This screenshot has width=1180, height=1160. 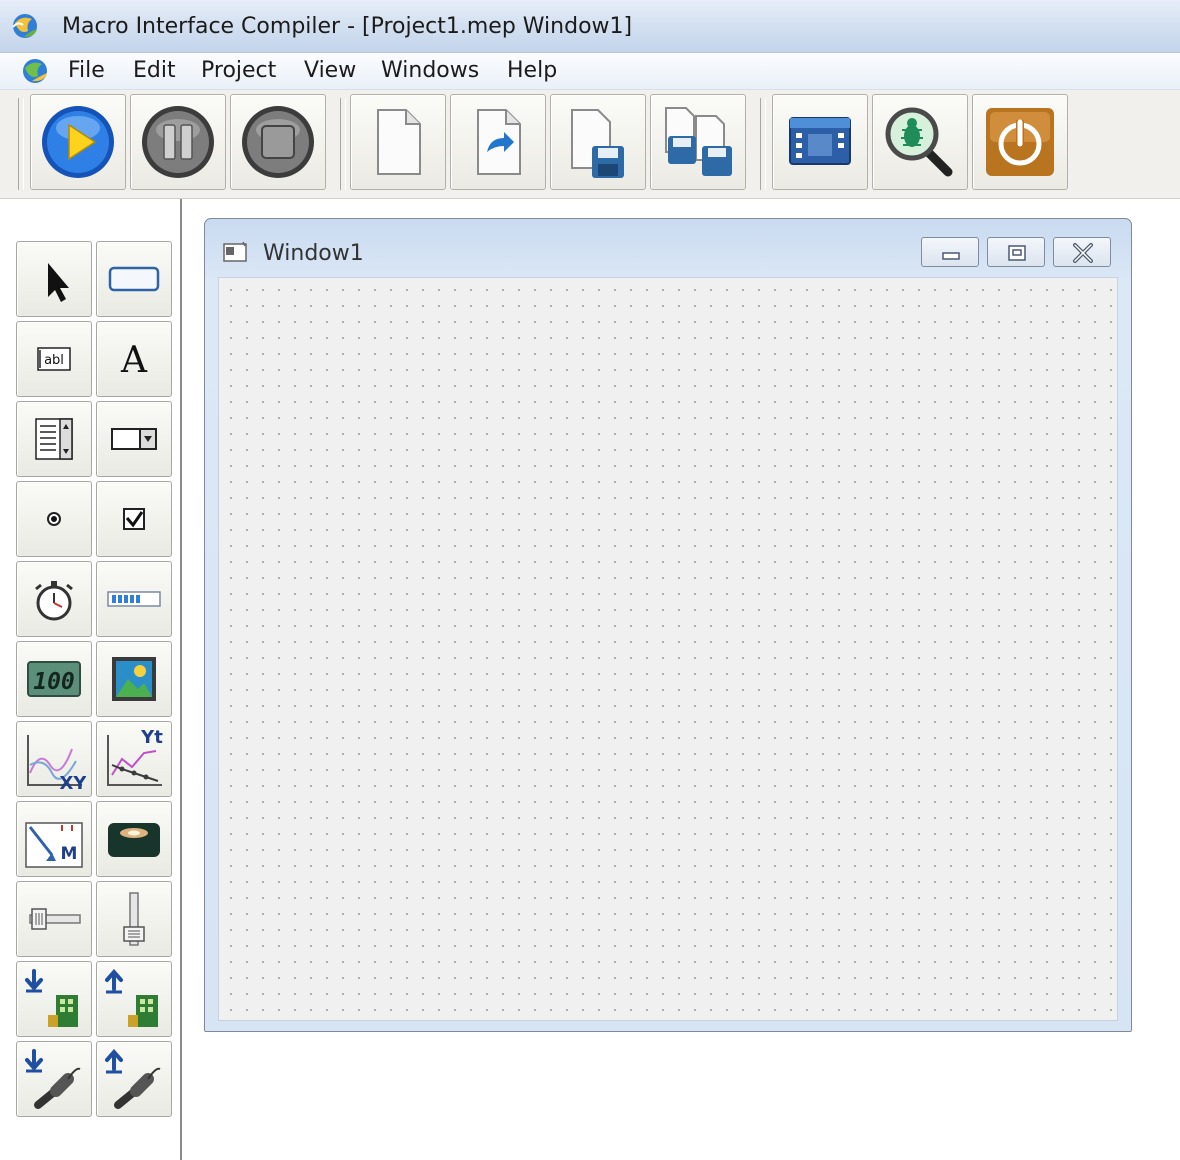 I want to click on save-all-button, so click(x=698, y=142).